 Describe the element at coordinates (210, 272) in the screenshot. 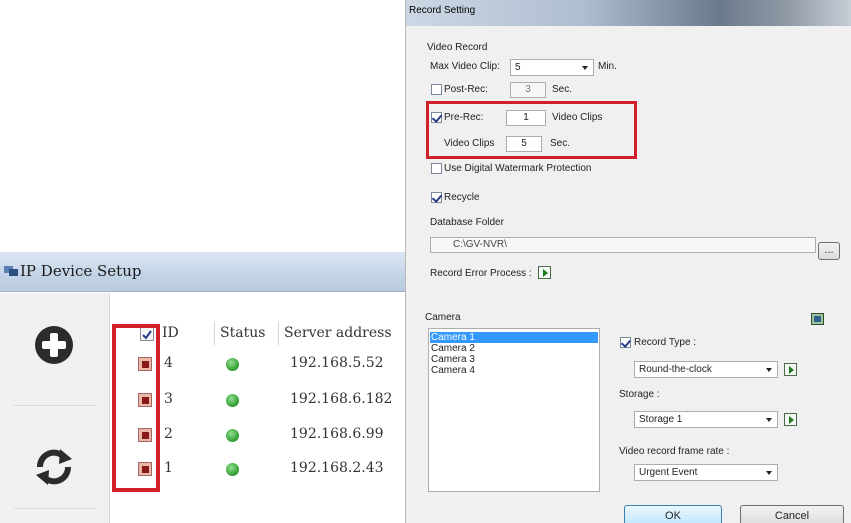

I see `ip-device-setup-titlebar: IP Device Setup` at that location.